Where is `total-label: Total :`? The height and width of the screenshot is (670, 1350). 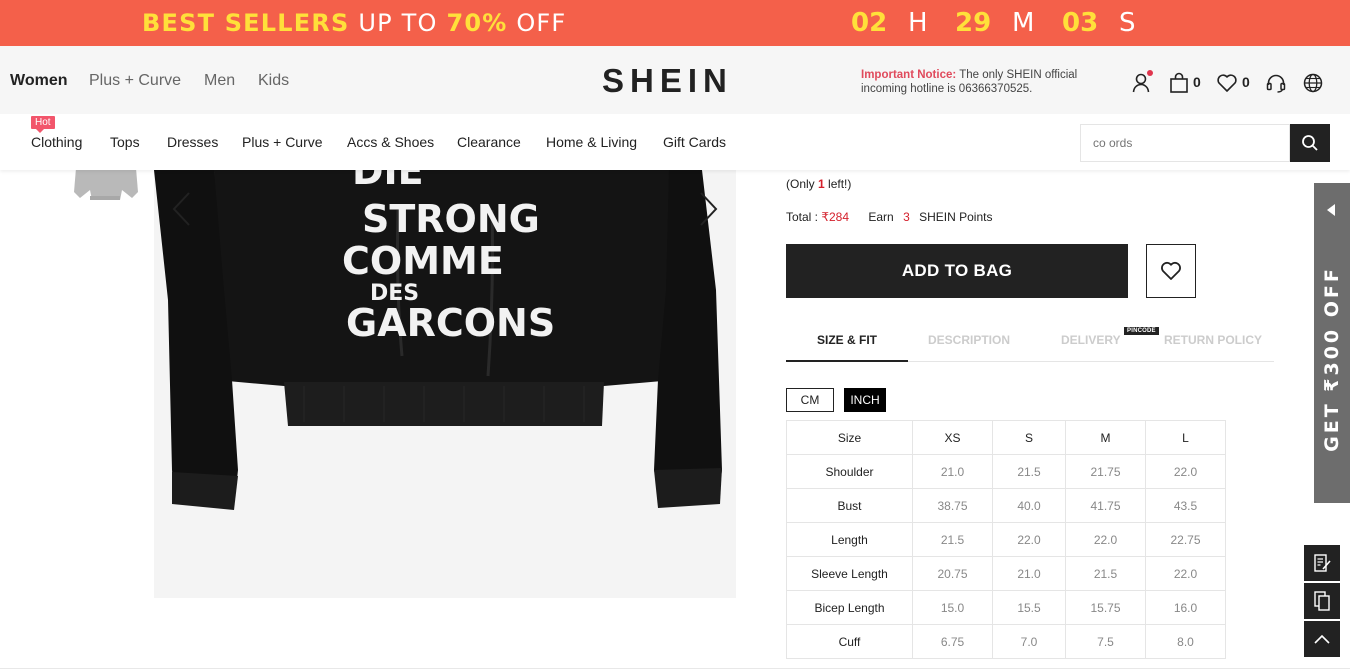
total-label: Total : is located at coordinates (802, 217).